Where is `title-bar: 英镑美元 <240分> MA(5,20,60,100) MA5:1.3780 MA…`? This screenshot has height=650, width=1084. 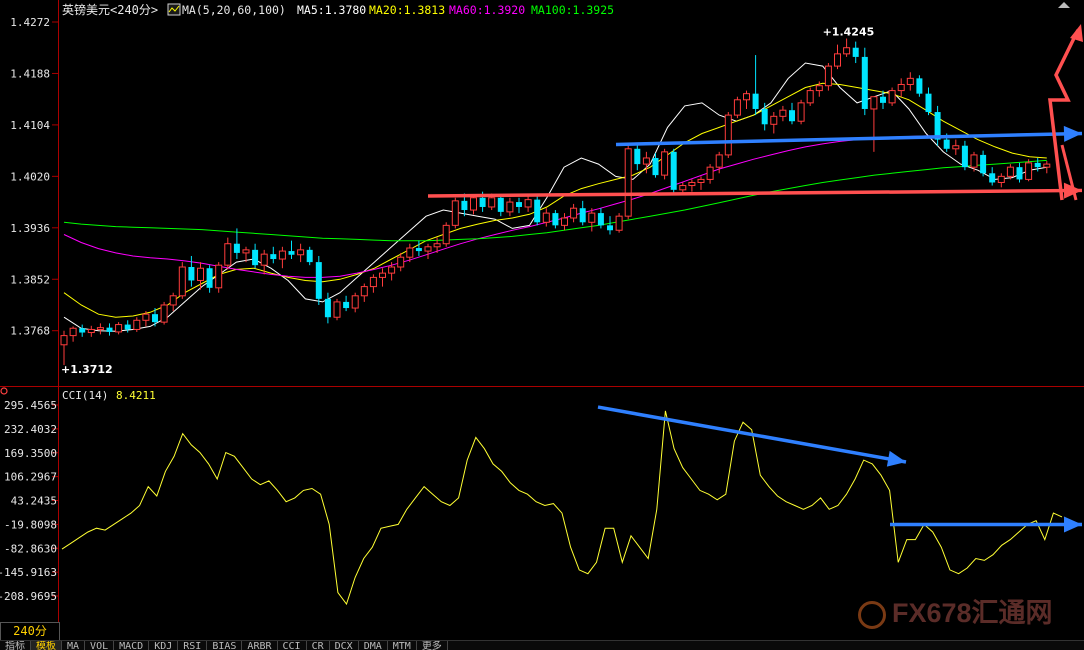
title-bar: 英镑美元 <240分> MA(5,20,60,100) MA5:1.3780 MA… is located at coordinates (338, 9).